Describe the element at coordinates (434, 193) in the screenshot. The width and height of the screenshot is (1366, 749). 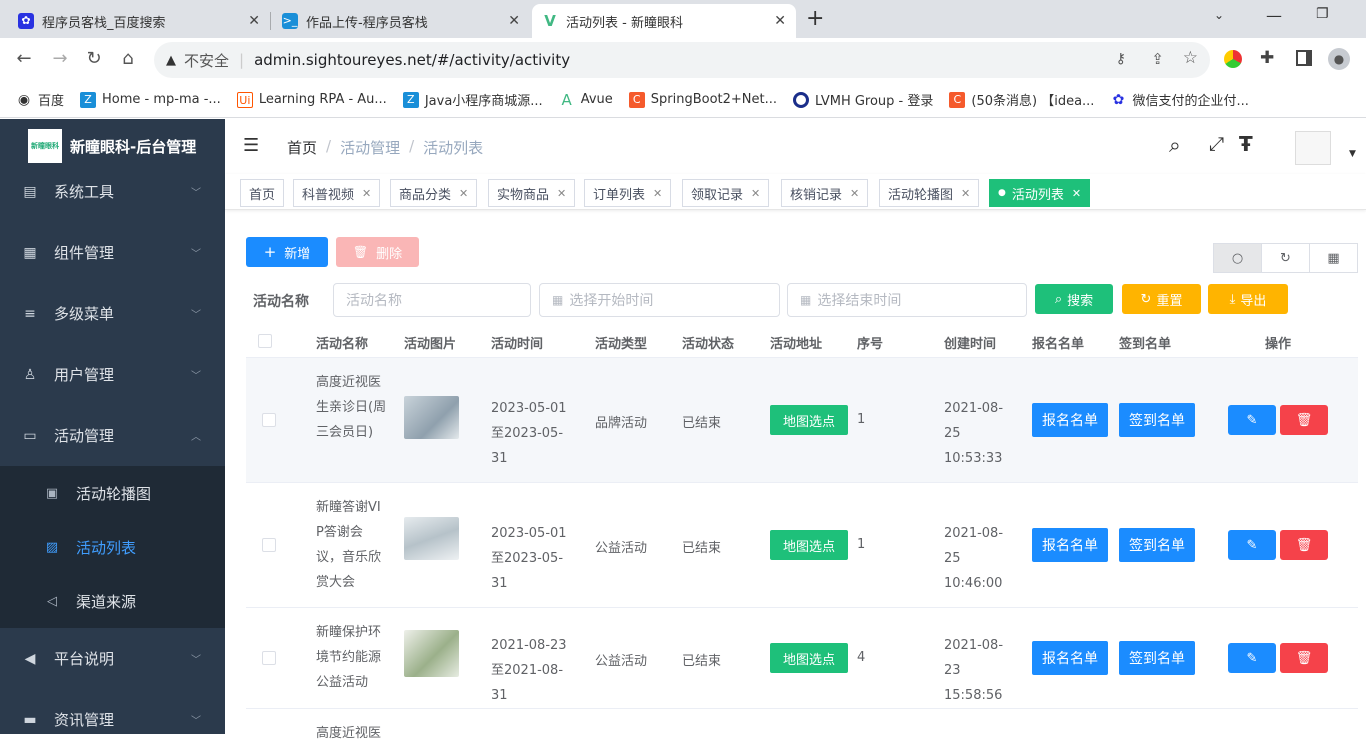
I see `tag: 商品分类 ✕` at that location.